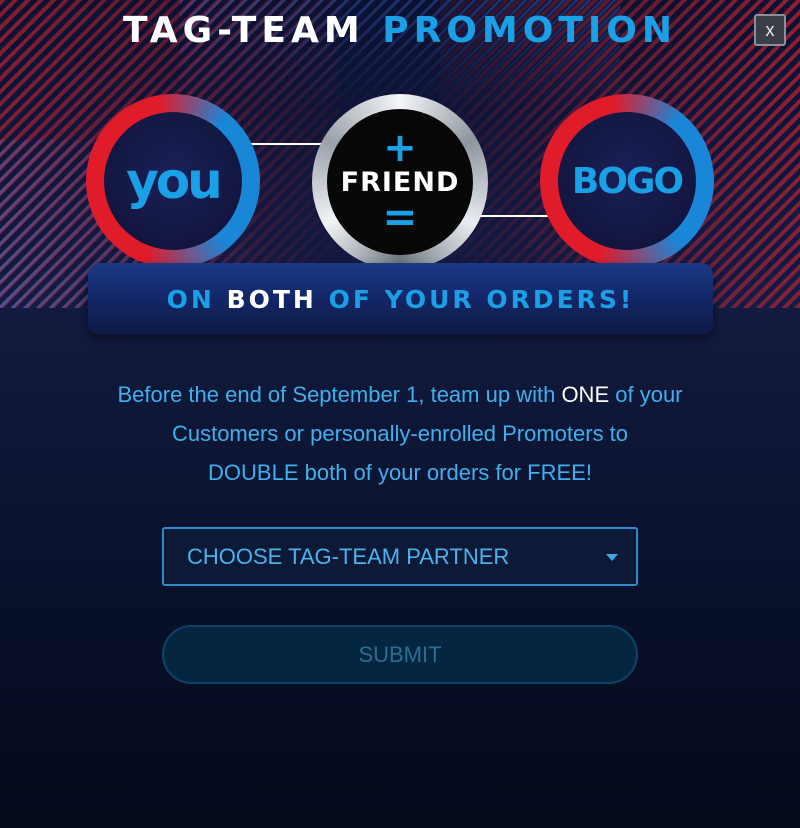  I want to click on title-part-2: PROMOTION, so click(530, 30).